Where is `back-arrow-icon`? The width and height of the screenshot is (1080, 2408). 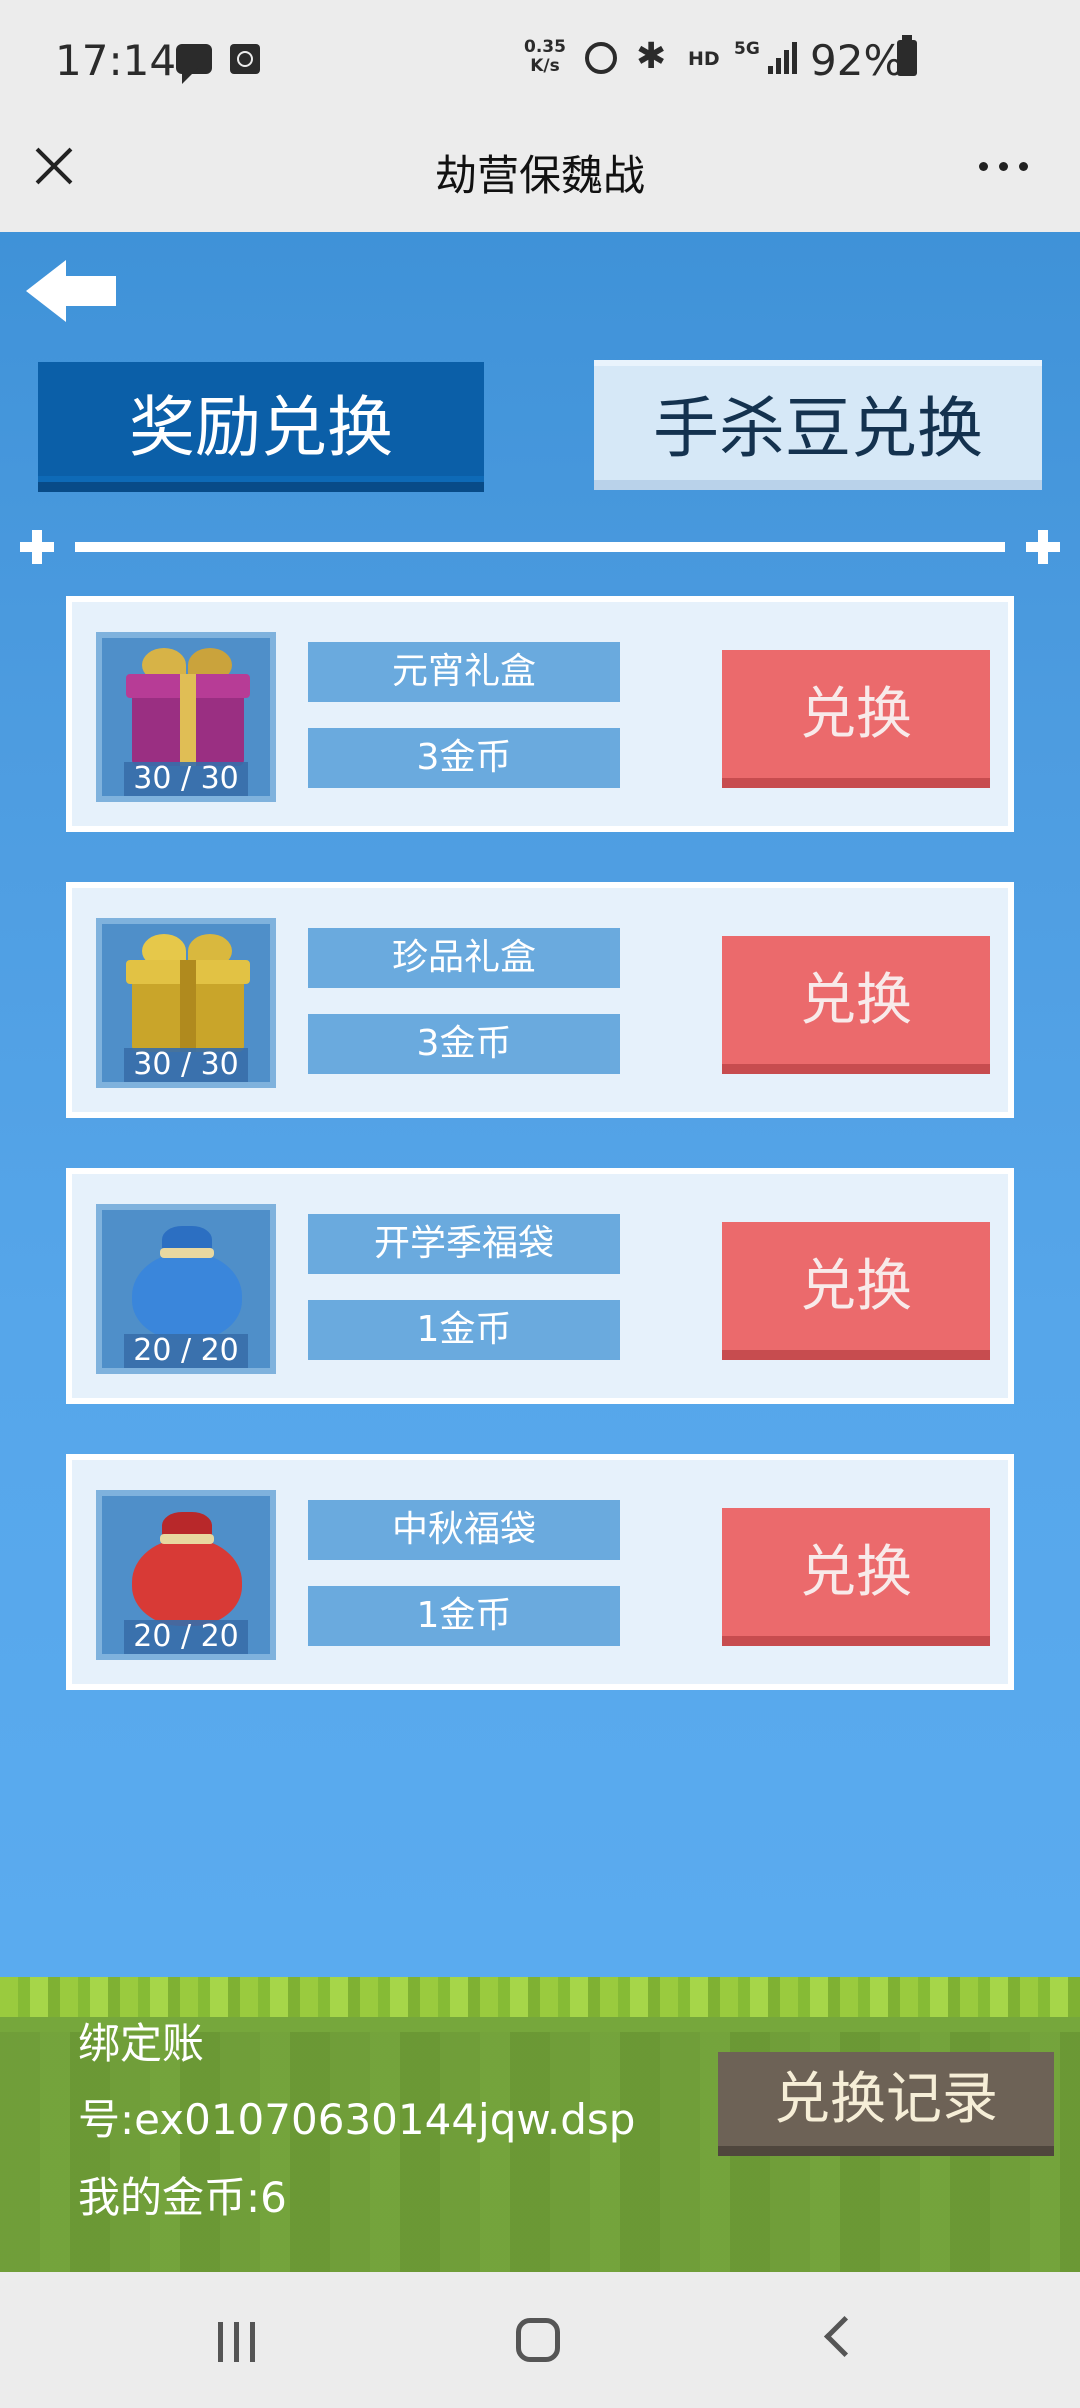
back-arrow-icon is located at coordinates (72, 291).